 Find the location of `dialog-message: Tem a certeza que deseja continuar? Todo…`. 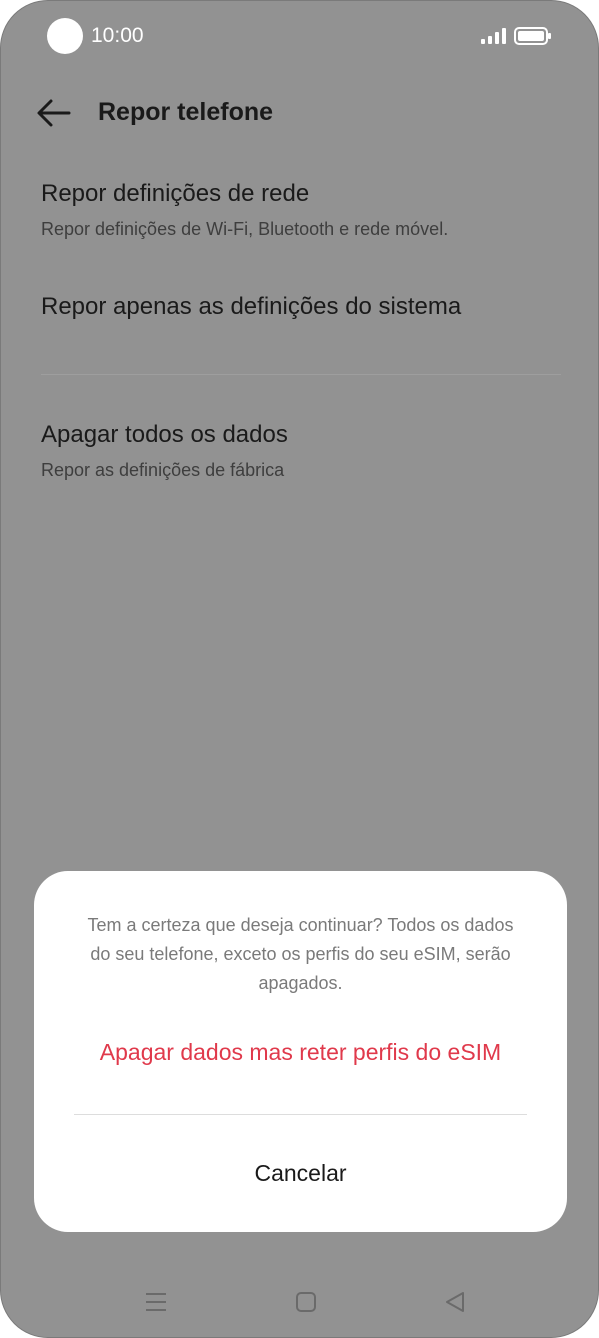

dialog-message: Tem a certeza que deseja continuar? Todo… is located at coordinates (300, 954).